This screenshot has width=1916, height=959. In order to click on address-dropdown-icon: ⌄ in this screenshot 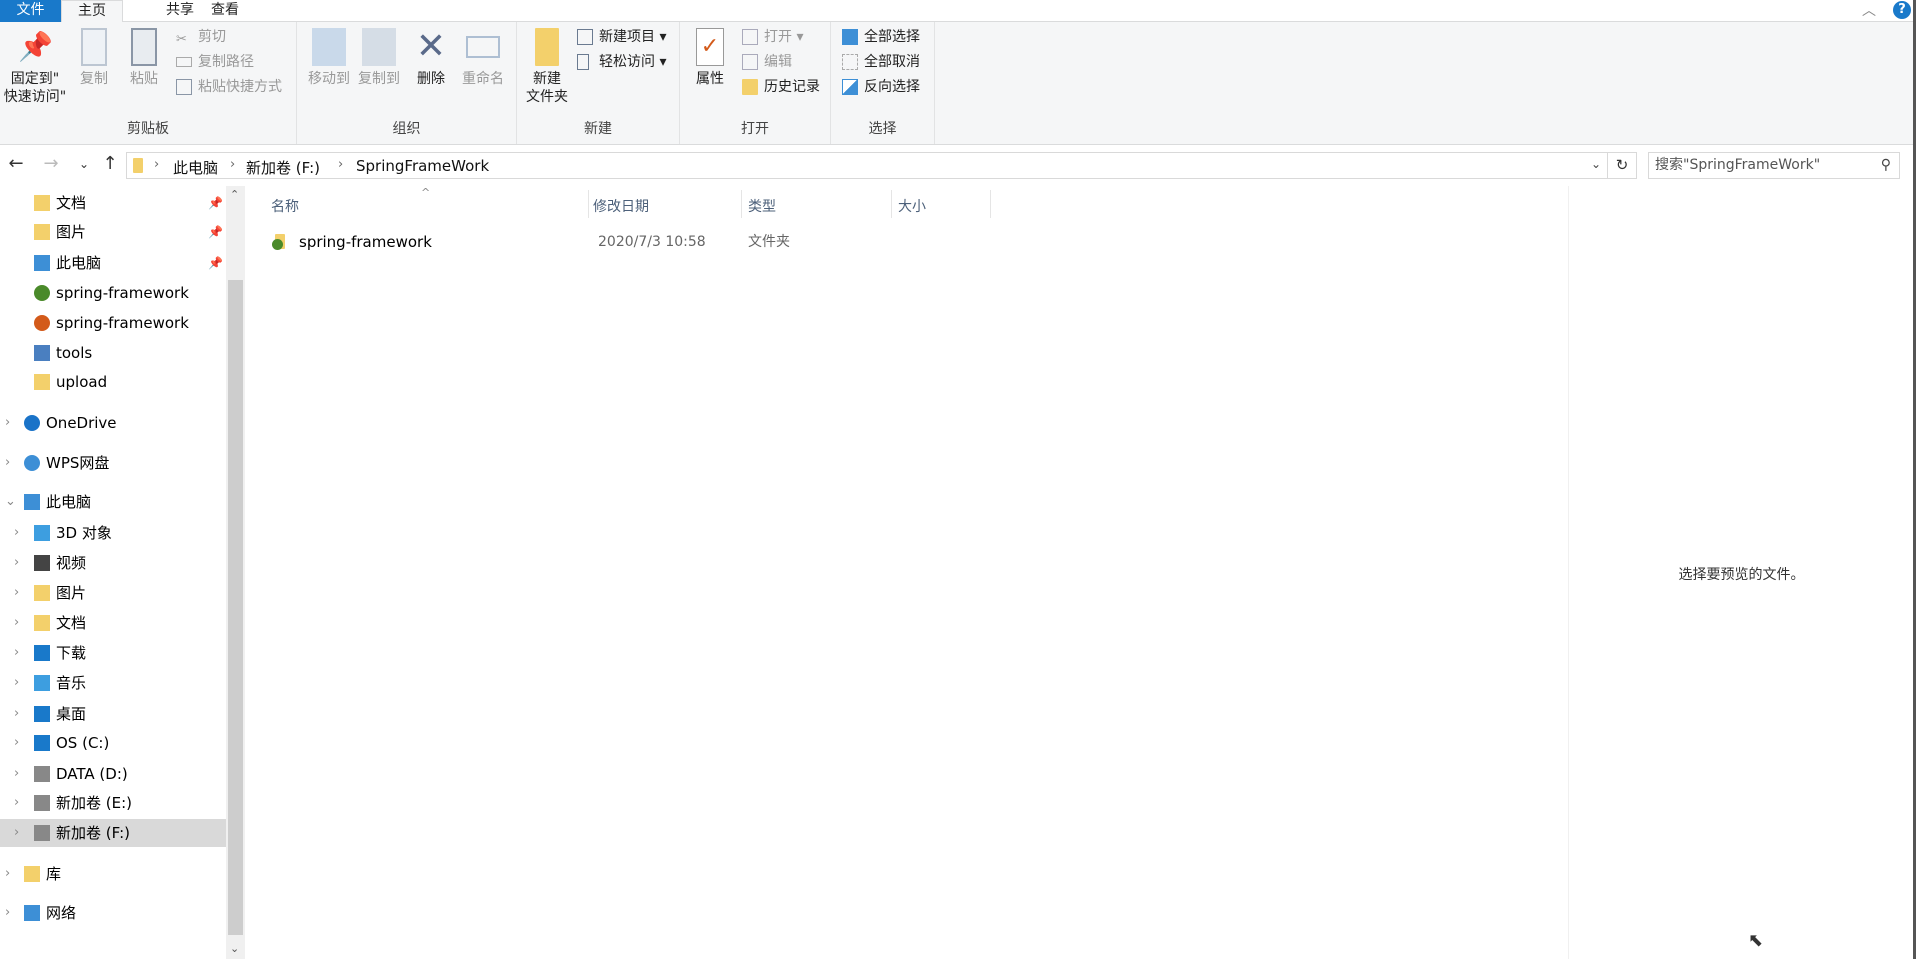, I will do `click(1596, 164)`.